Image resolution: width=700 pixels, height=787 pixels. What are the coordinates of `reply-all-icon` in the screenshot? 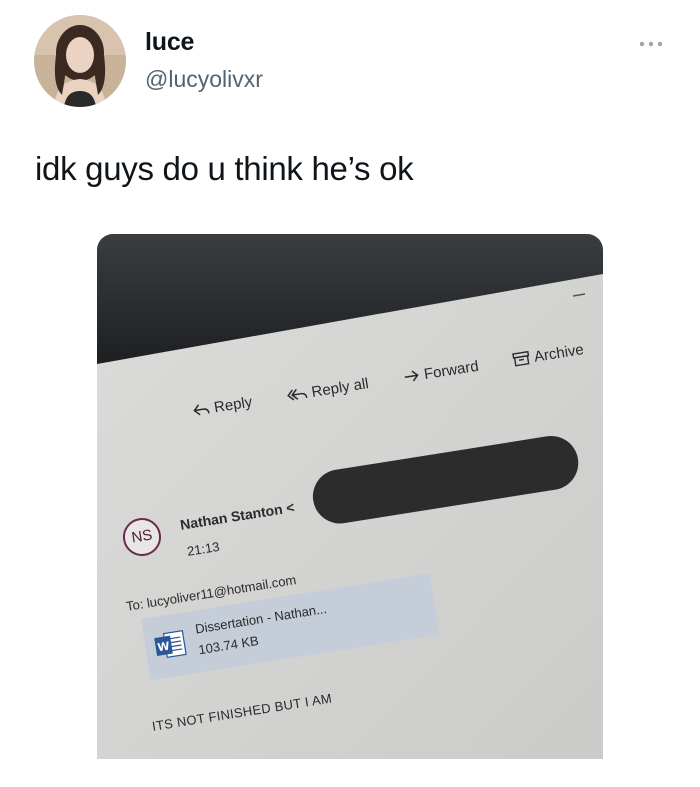 It's located at (297, 395).